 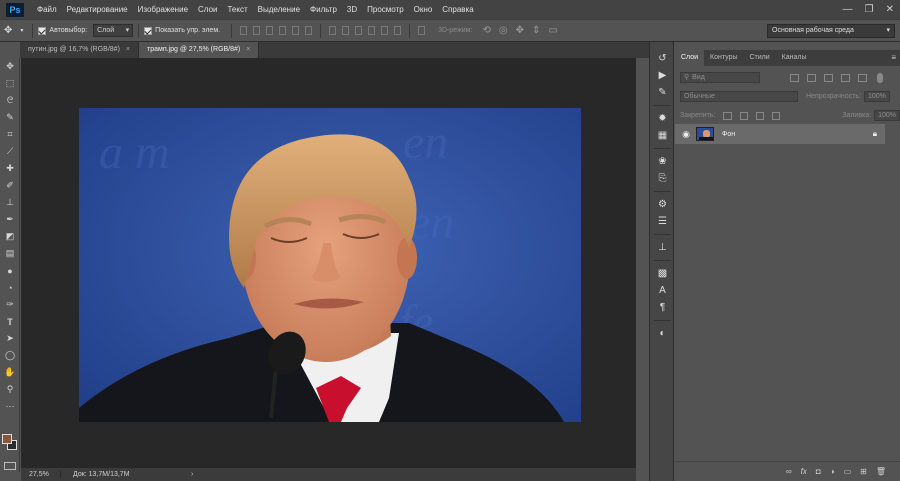 What do you see at coordinates (457, 9) in the screenshot?
I see `menu-help: Справка` at bounding box center [457, 9].